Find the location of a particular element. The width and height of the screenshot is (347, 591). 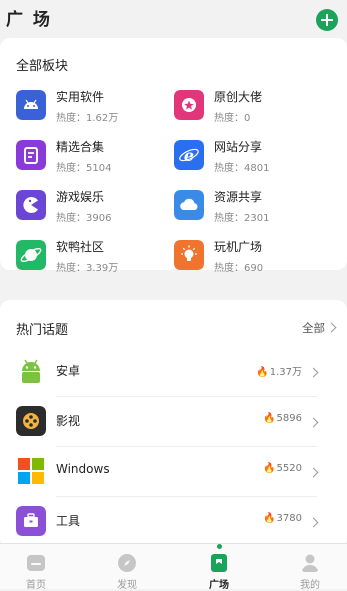

compass-icon is located at coordinates (127, 563).